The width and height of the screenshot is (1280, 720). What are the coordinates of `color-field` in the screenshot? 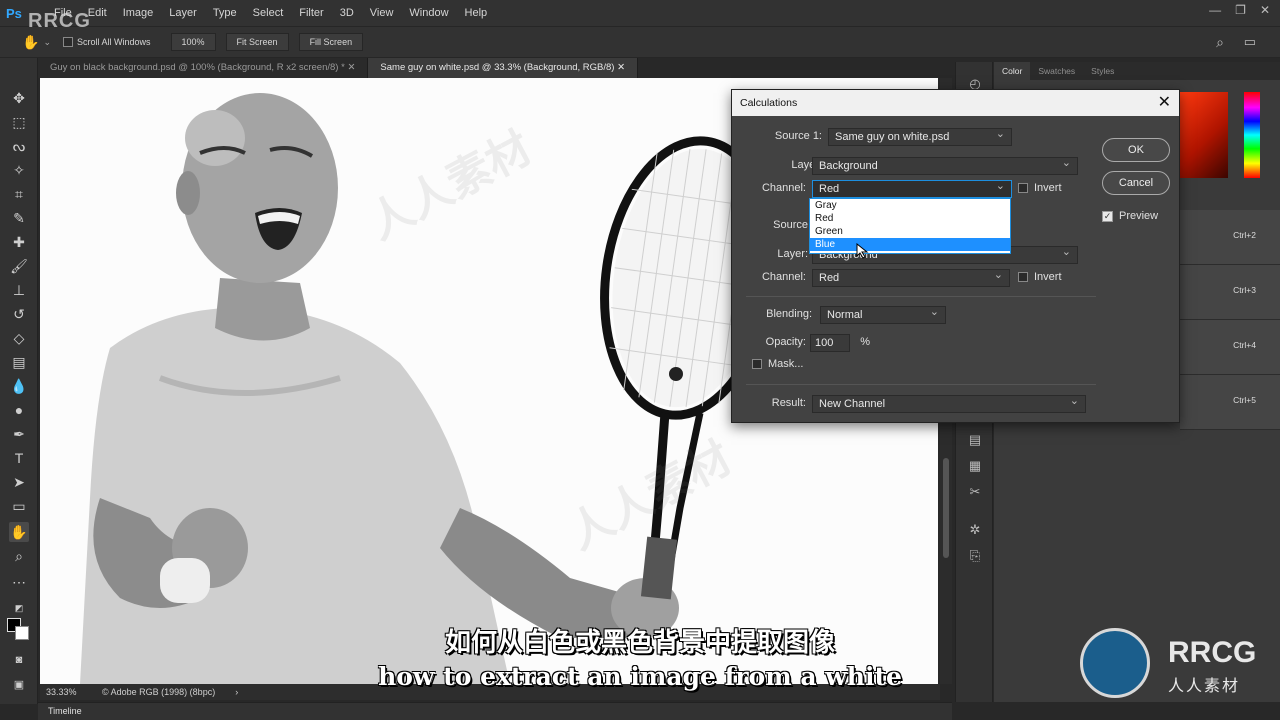 It's located at (1204, 135).